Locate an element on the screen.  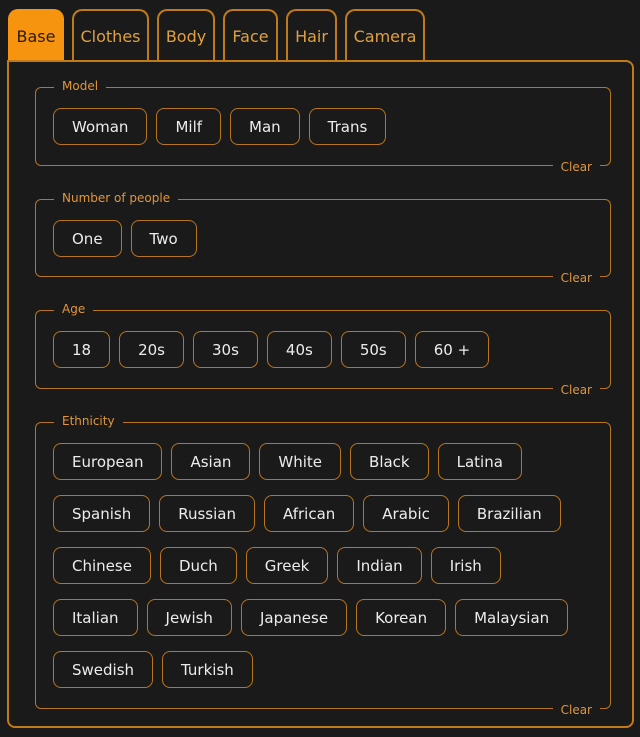
age-option-button: 30s is located at coordinates (225, 349).